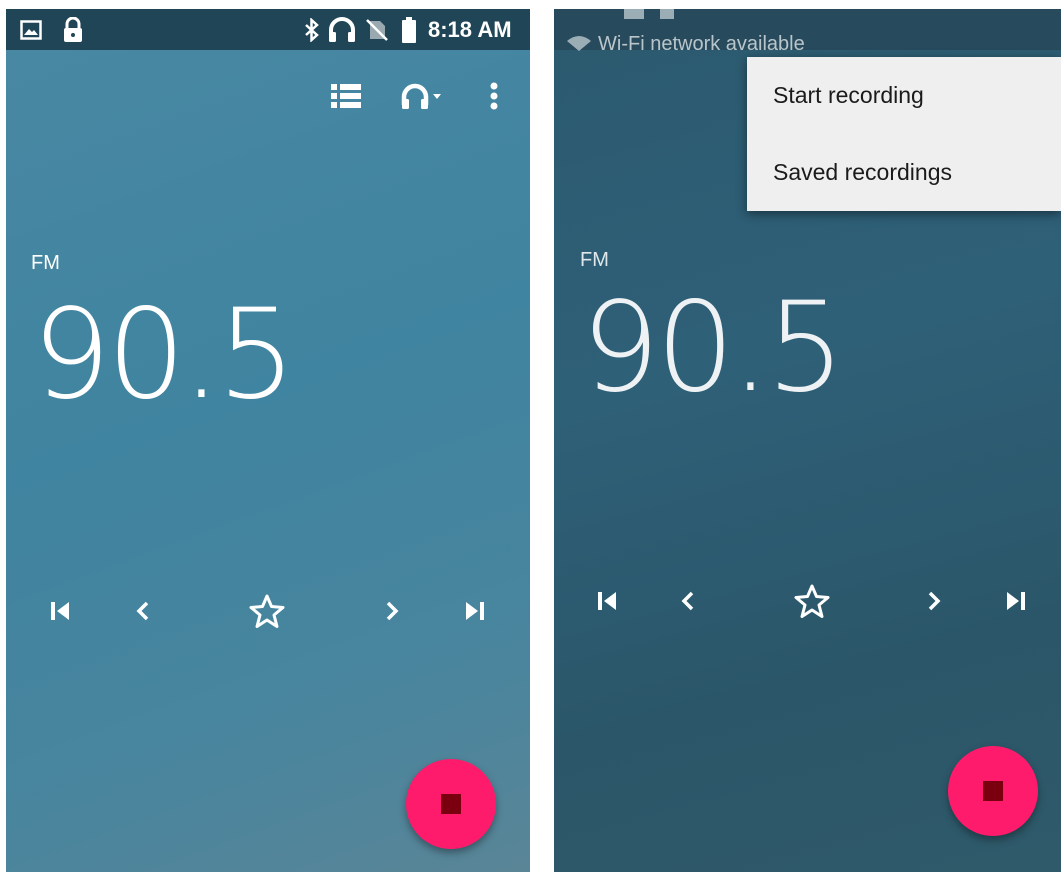 Image resolution: width=1061 pixels, height=872 pixels. Describe the element at coordinates (470, 29) in the screenshot. I see `status-time: 8:18 AM` at that location.